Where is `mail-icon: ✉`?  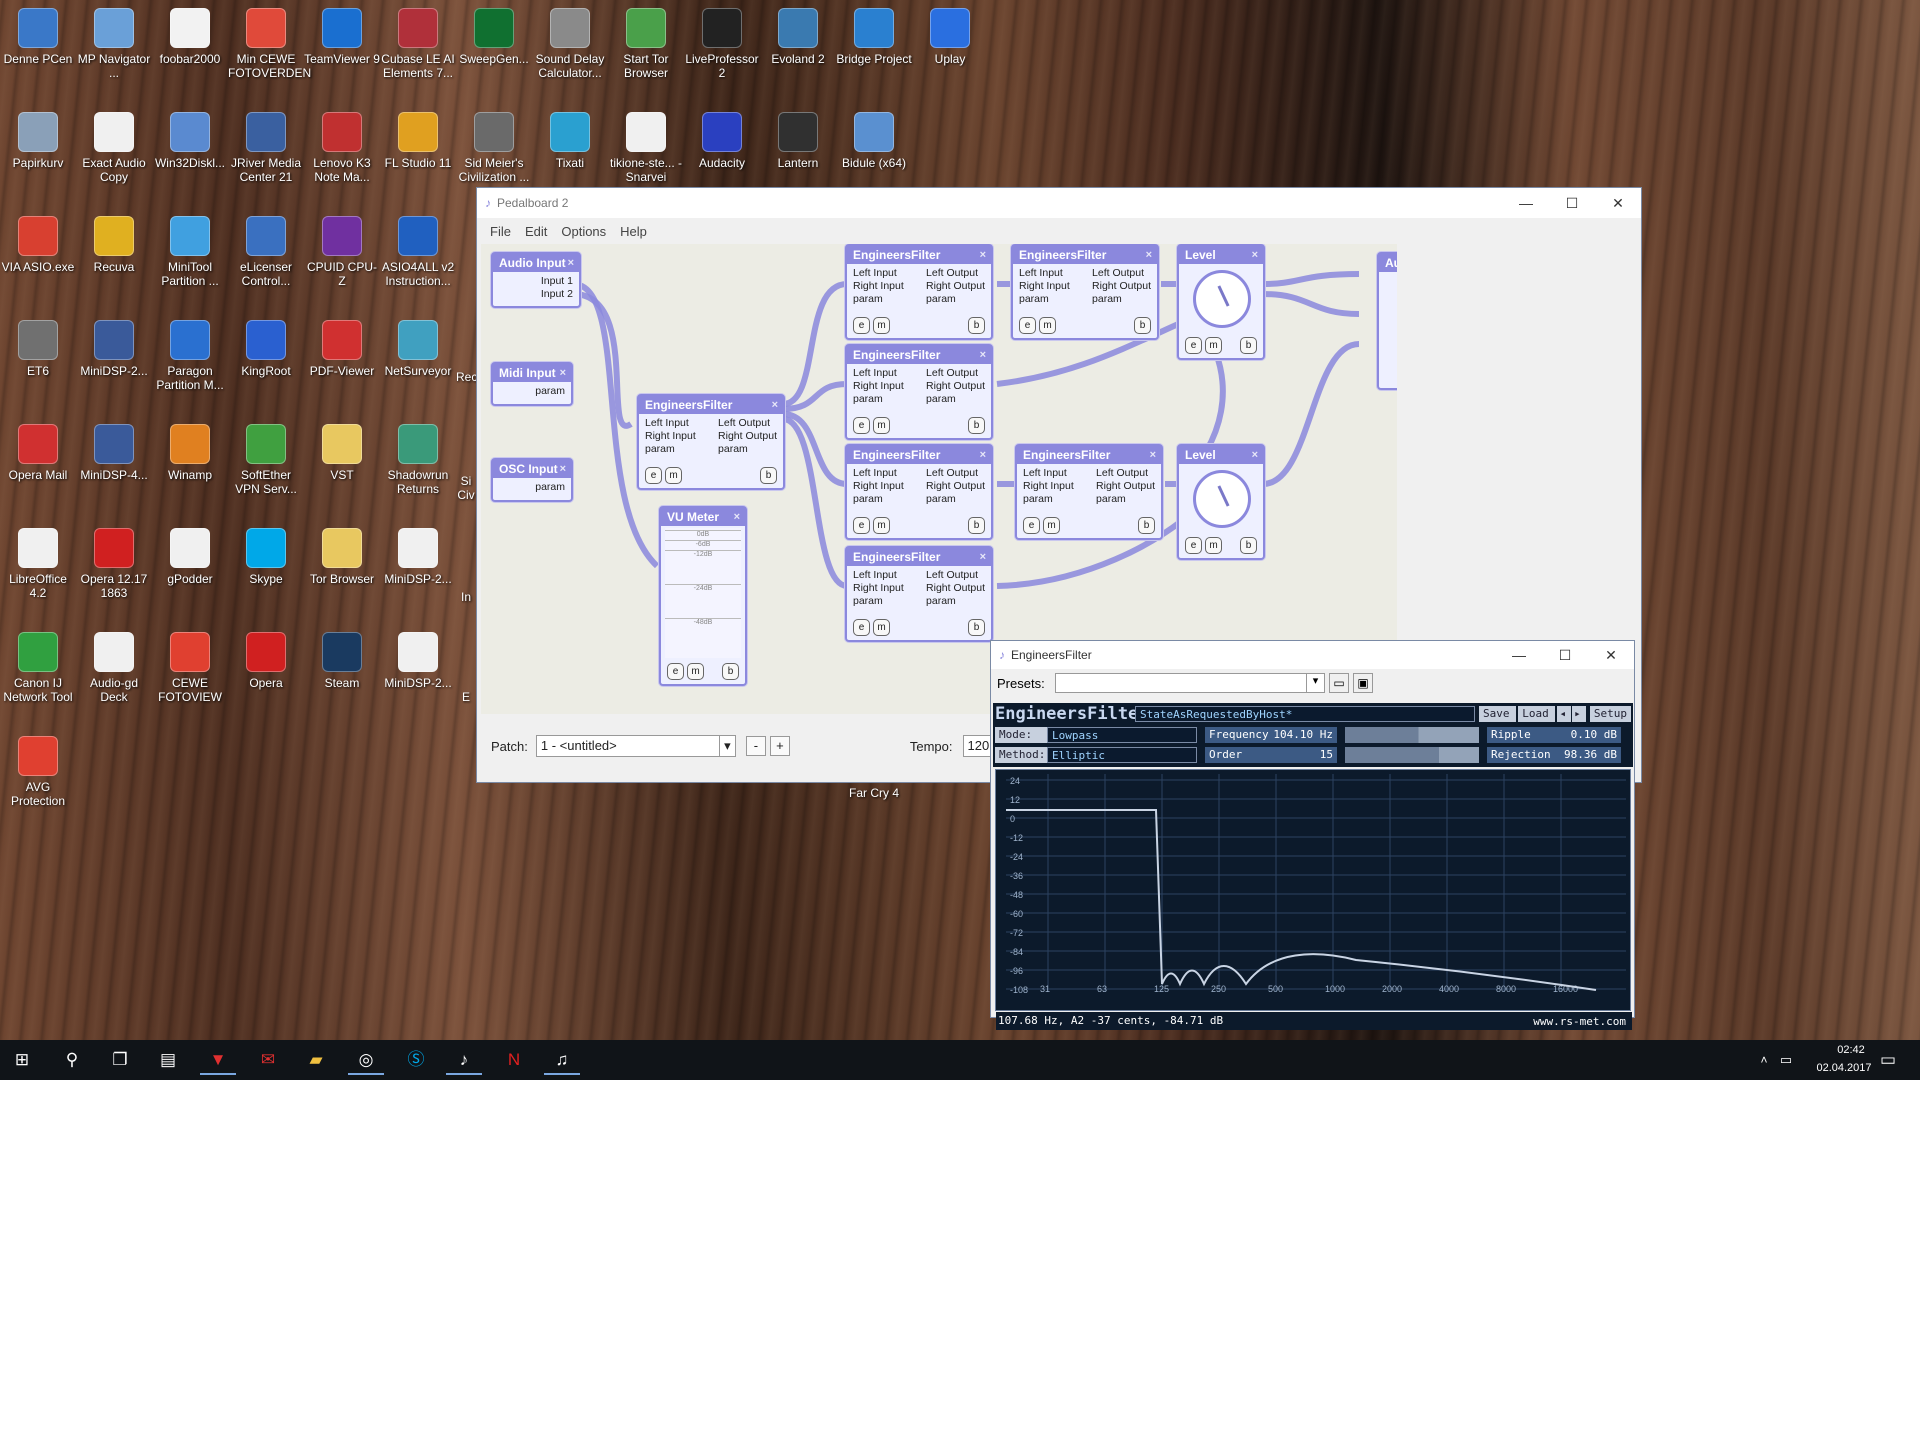 mail-icon: ✉ is located at coordinates (268, 1060).